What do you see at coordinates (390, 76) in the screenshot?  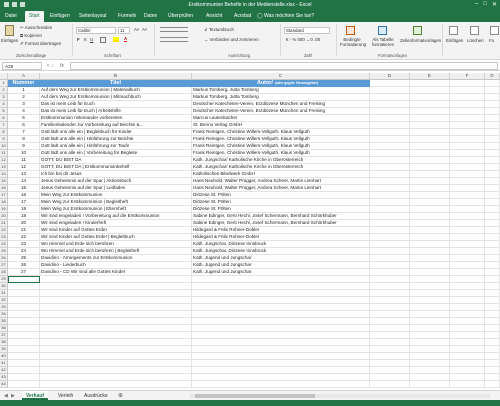 I see `column-header-d: D` at bounding box center [390, 76].